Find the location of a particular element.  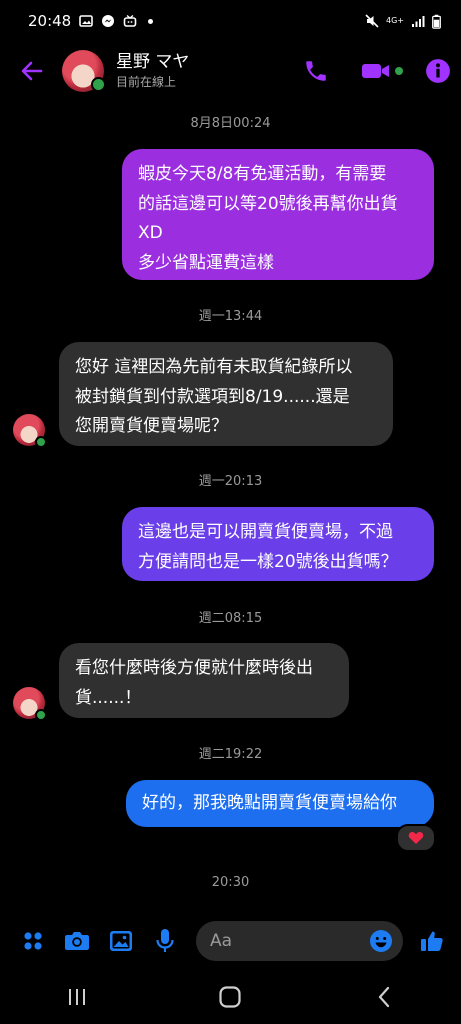

mic-icon is located at coordinates (165, 940).